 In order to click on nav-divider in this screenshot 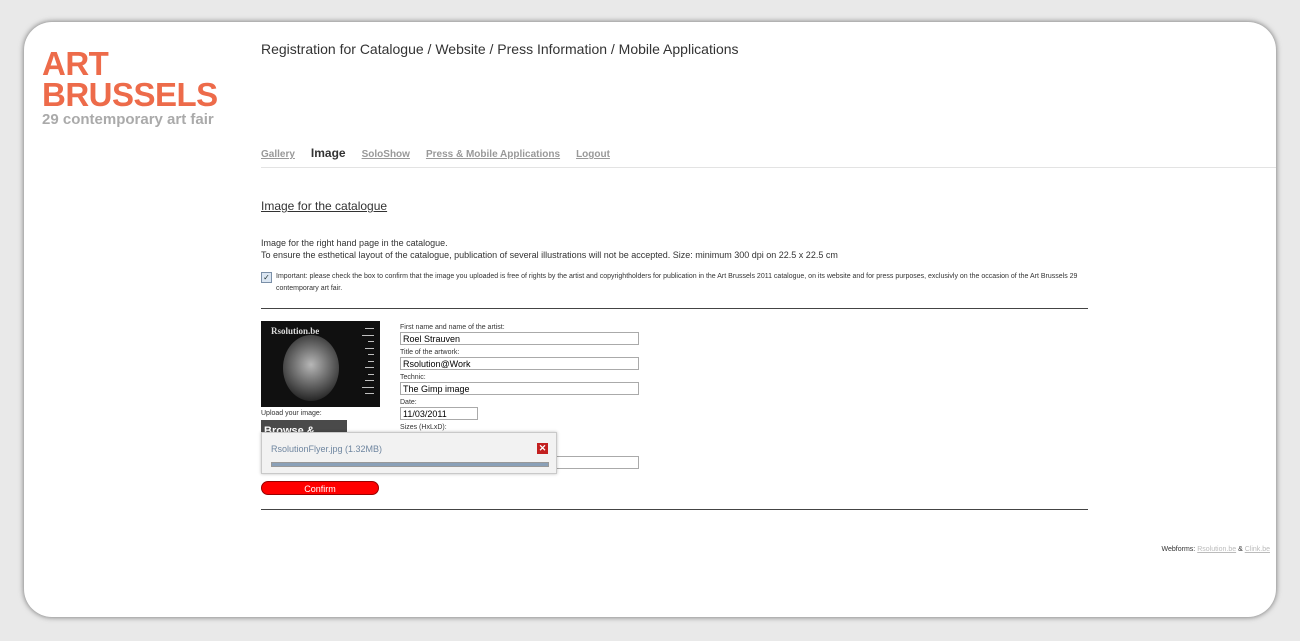, I will do `click(768, 167)`.